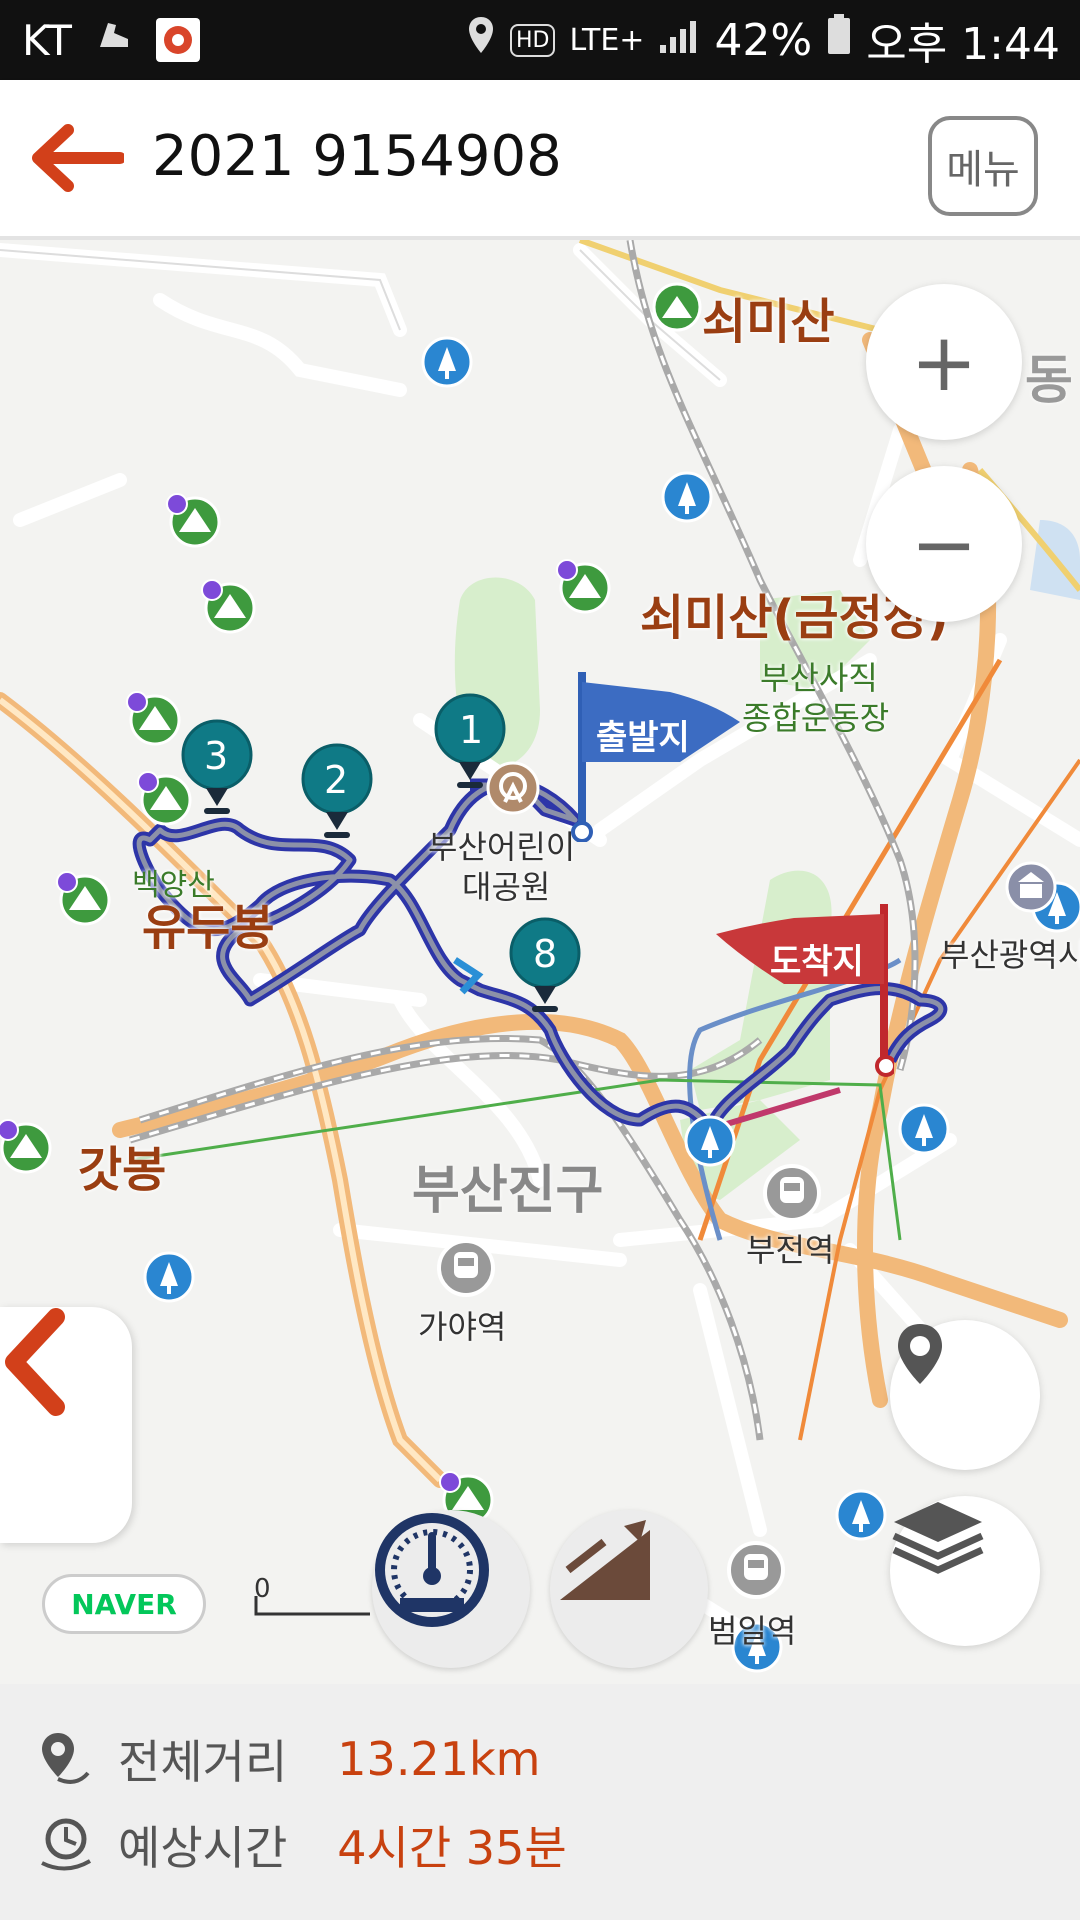  Describe the element at coordinates (124, 1604) in the screenshot. I see `naver-logo: NAVER` at that location.